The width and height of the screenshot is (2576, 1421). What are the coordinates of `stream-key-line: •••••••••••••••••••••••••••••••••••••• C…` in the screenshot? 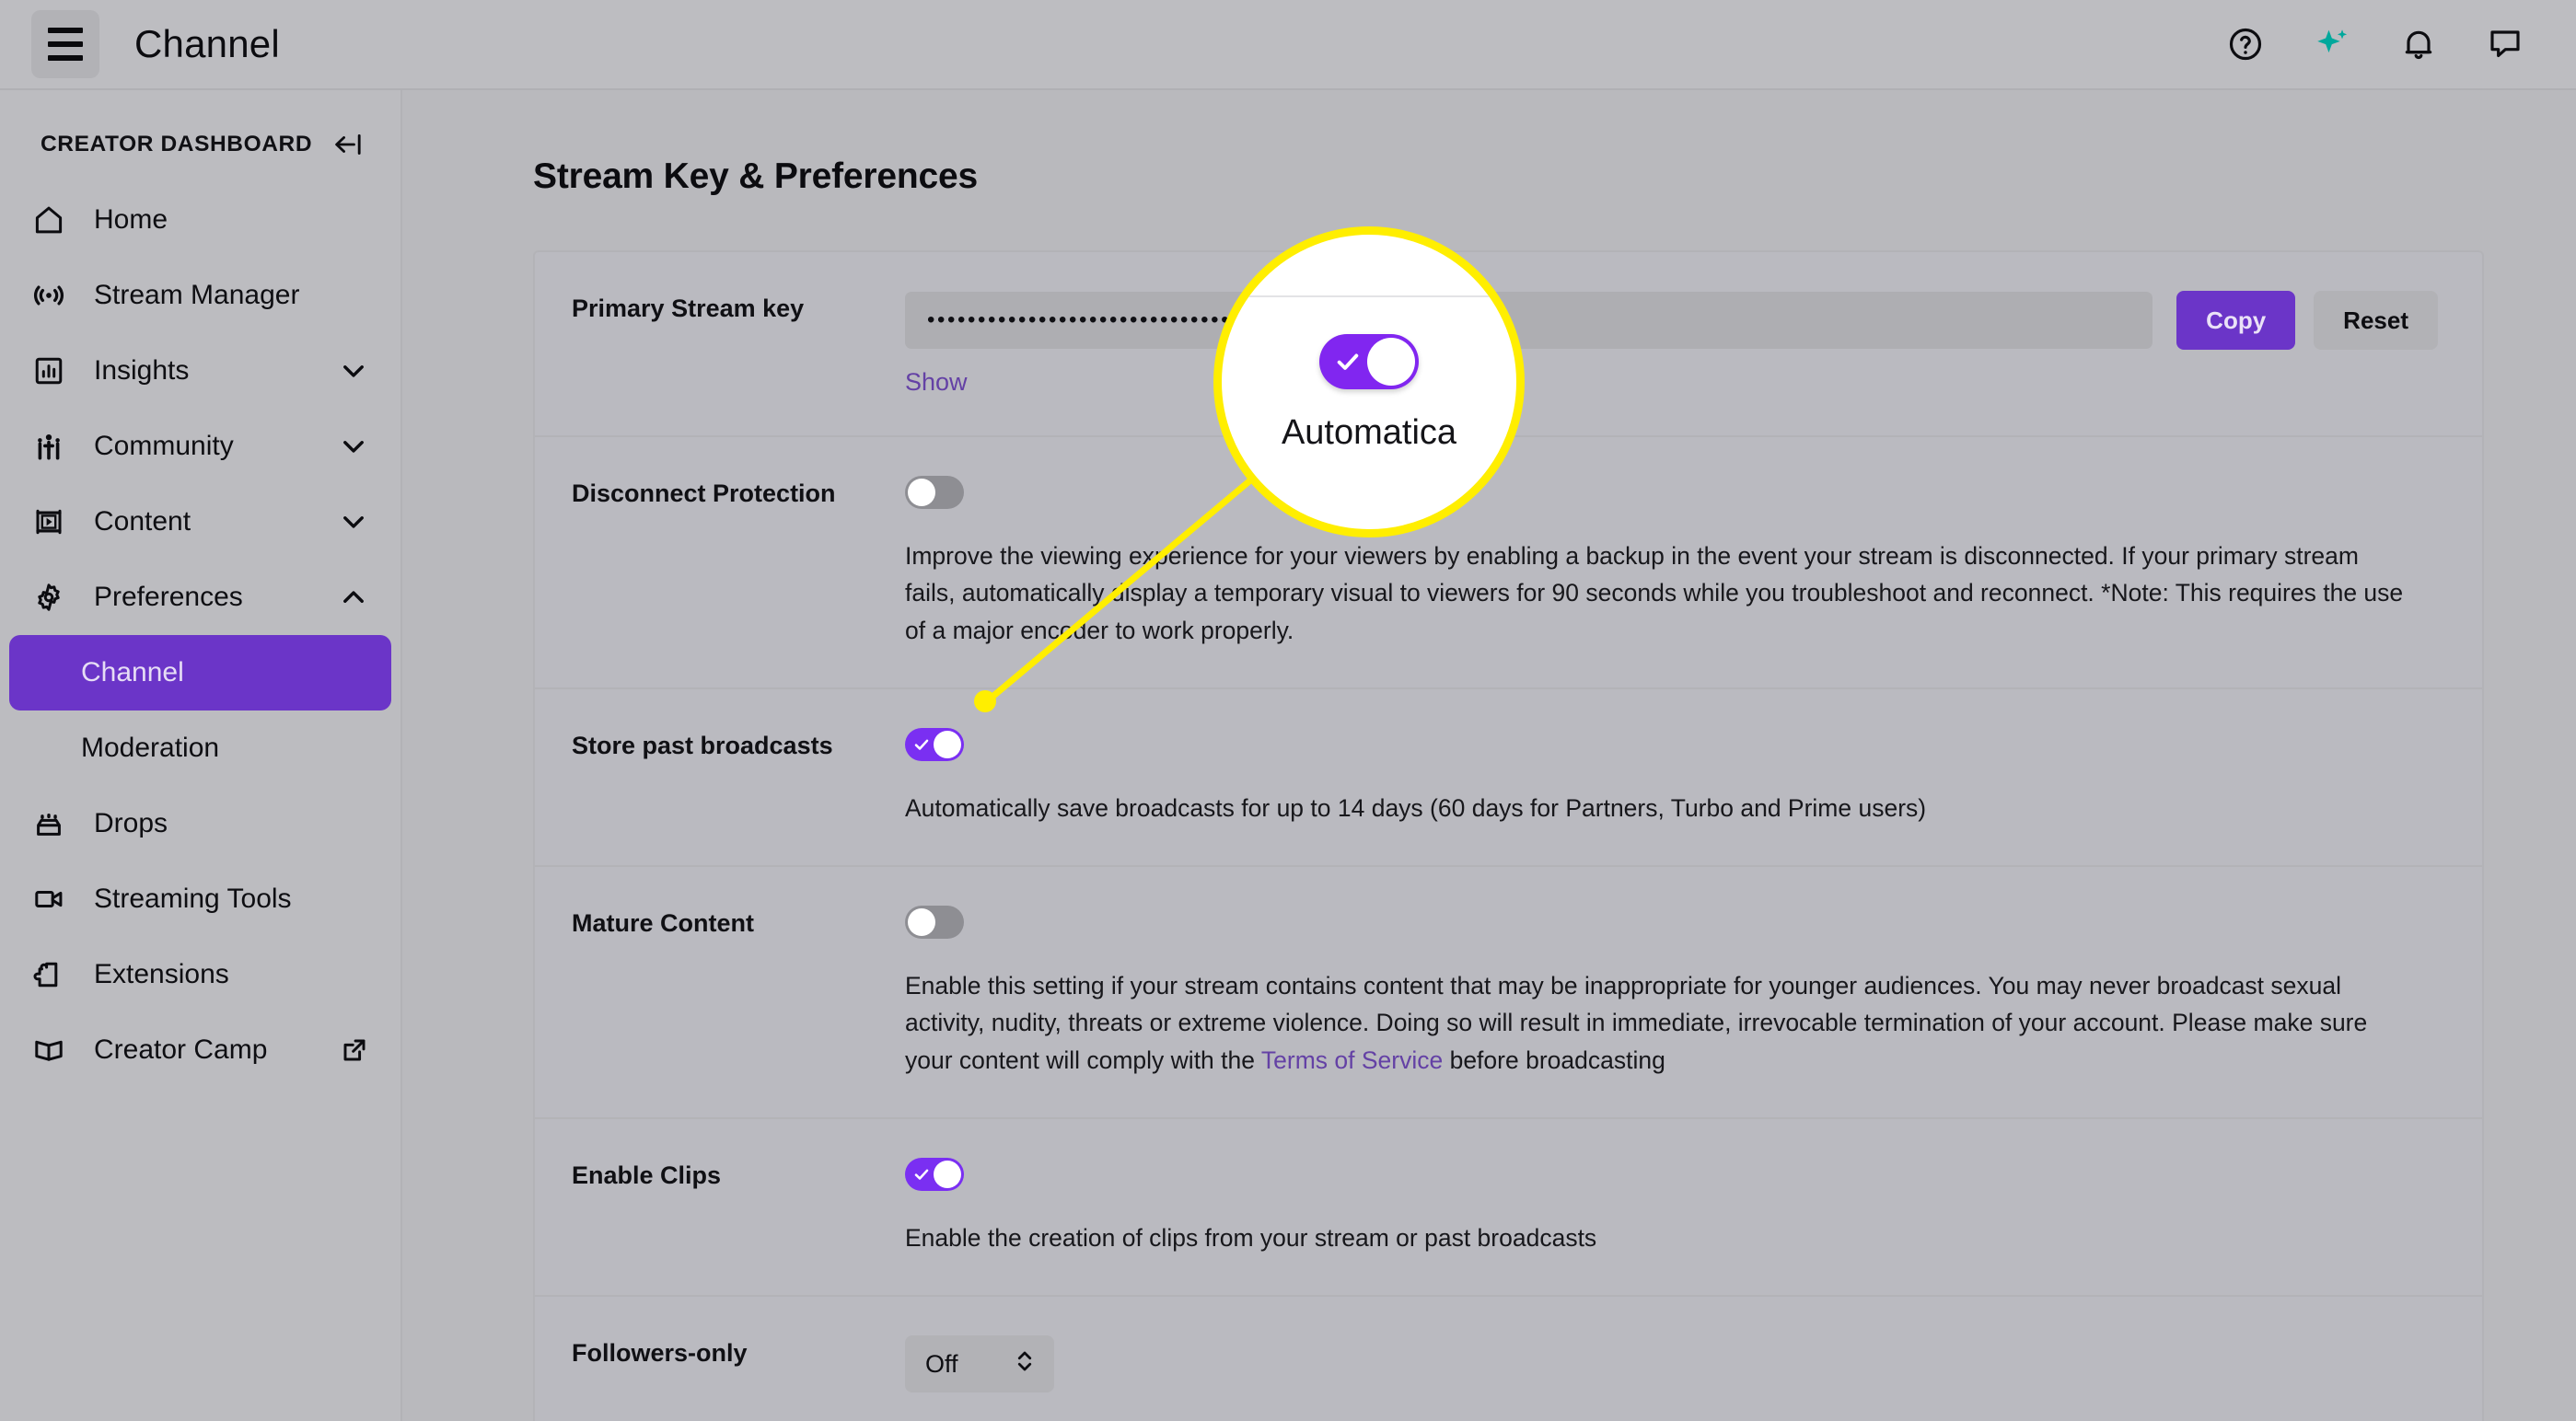 It's located at (1671, 320).